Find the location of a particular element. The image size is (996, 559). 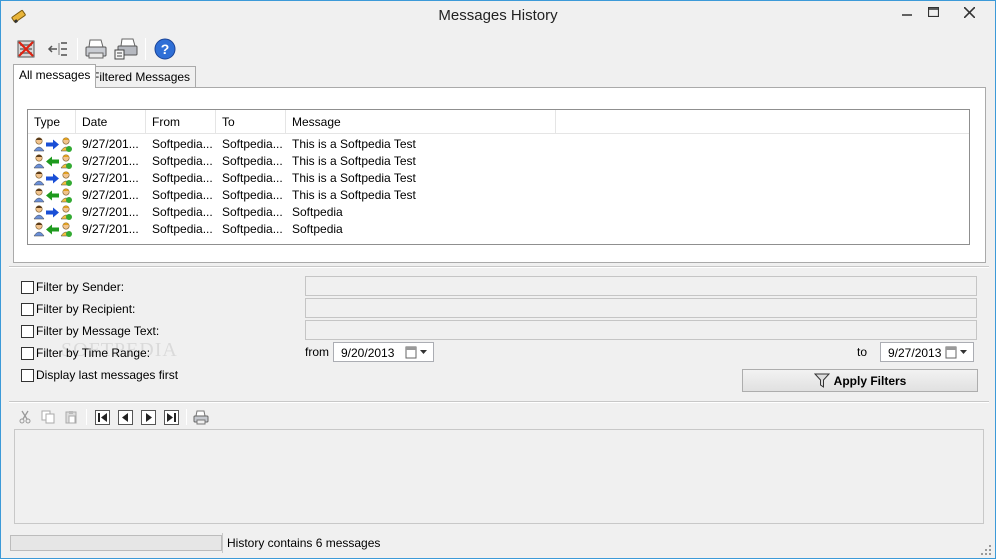

copy-button is located at coordinates (48, 417).